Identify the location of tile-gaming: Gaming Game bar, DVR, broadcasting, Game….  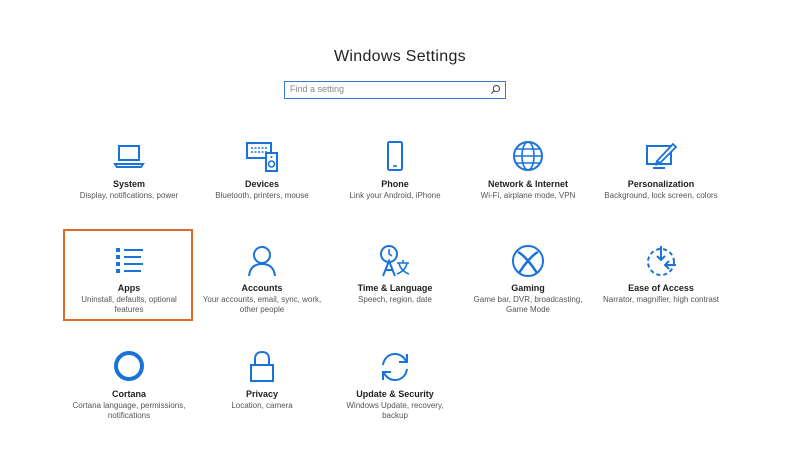
(528, 279).